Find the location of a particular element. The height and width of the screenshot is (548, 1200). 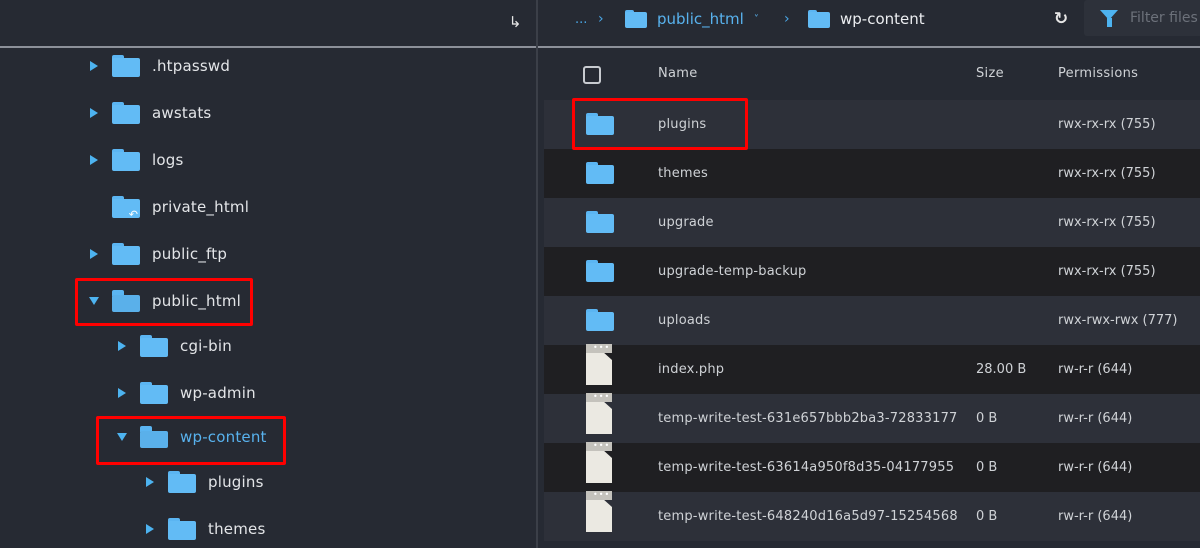

filter-files-input is located at coordinates (1165, 18).